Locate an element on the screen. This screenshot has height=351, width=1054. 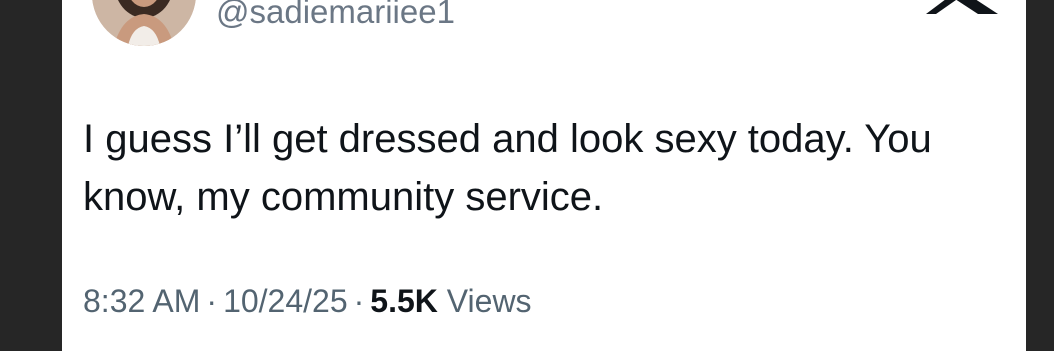
user-handle: @sadiemariiee1 is located at coordinates (335, 16).